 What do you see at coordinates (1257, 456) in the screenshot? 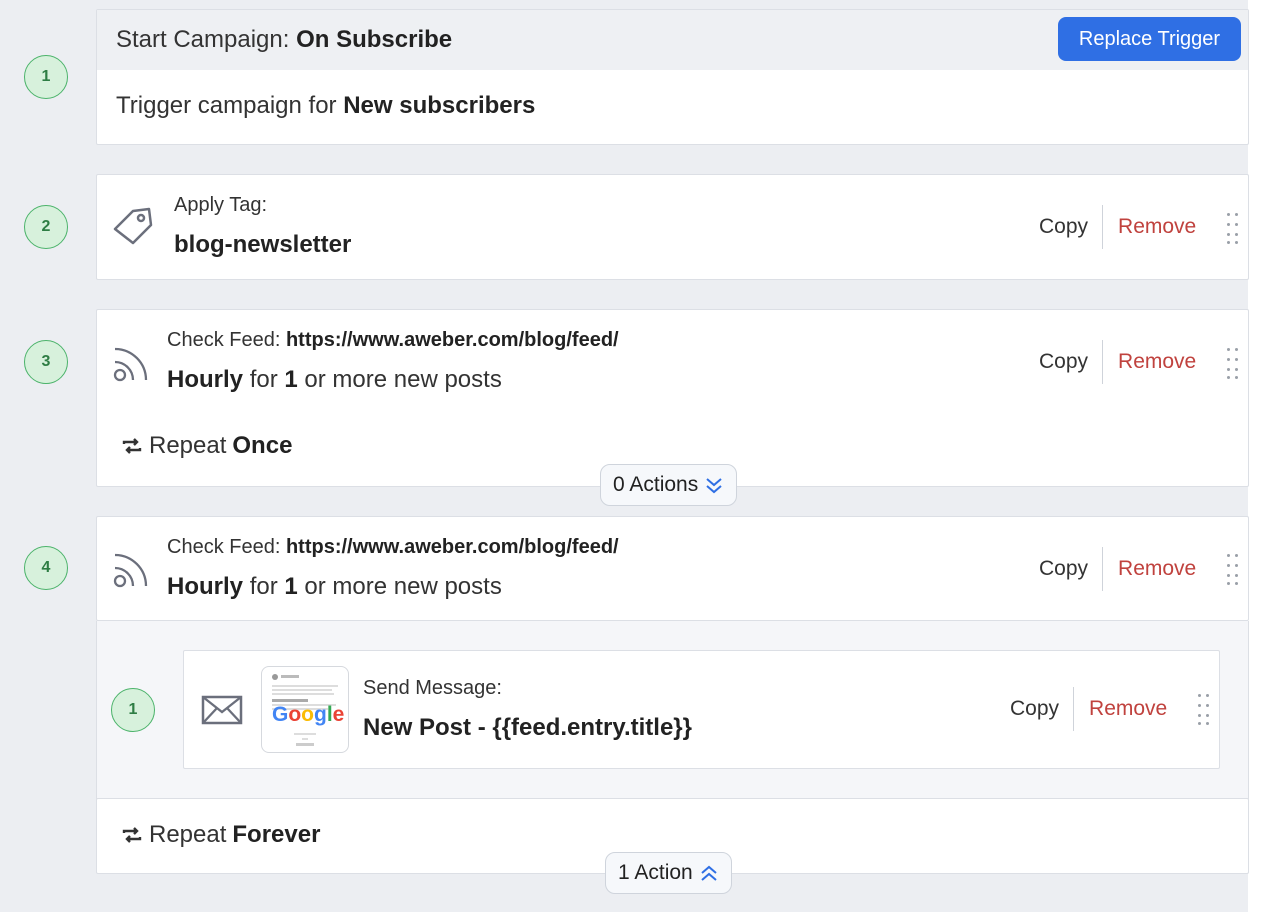
I see `scrollbar-gutter` at bounding box center [1257, 456].